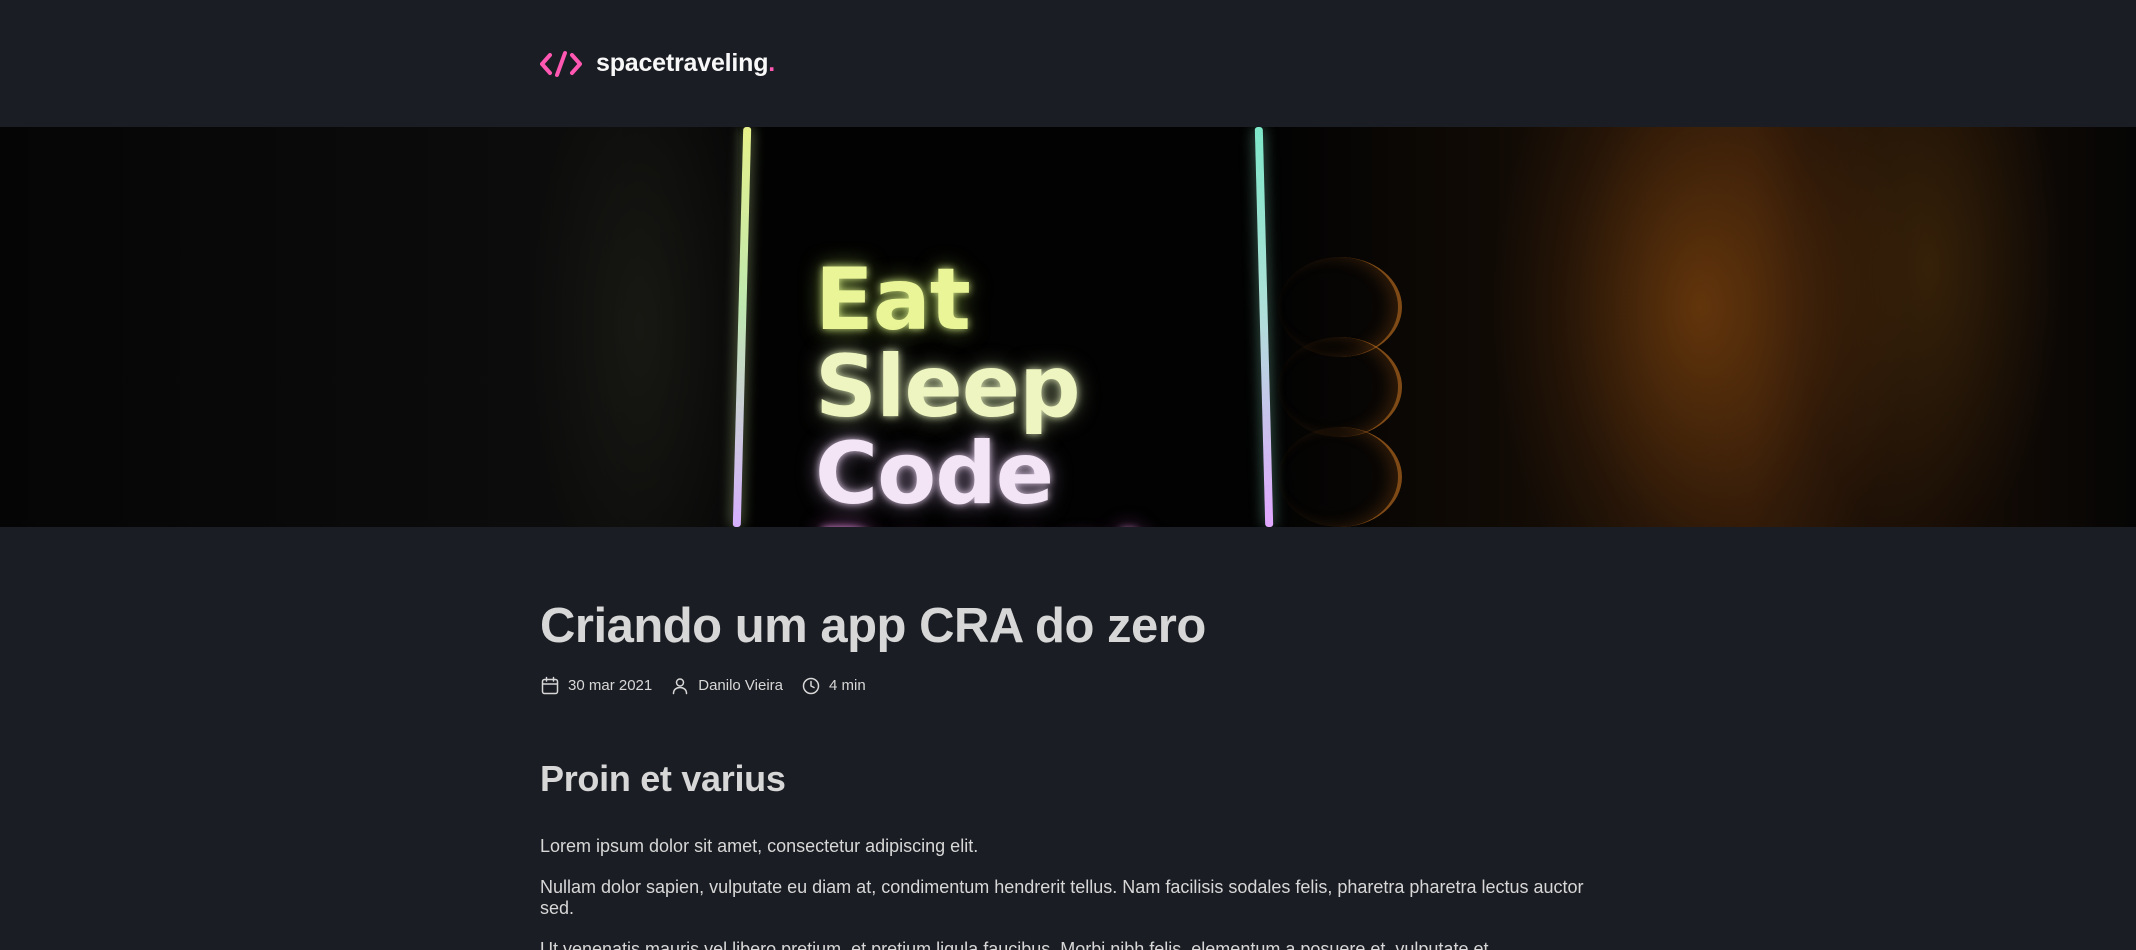  I want to click on post-author: Danilo Vieira, so click(726, 686).